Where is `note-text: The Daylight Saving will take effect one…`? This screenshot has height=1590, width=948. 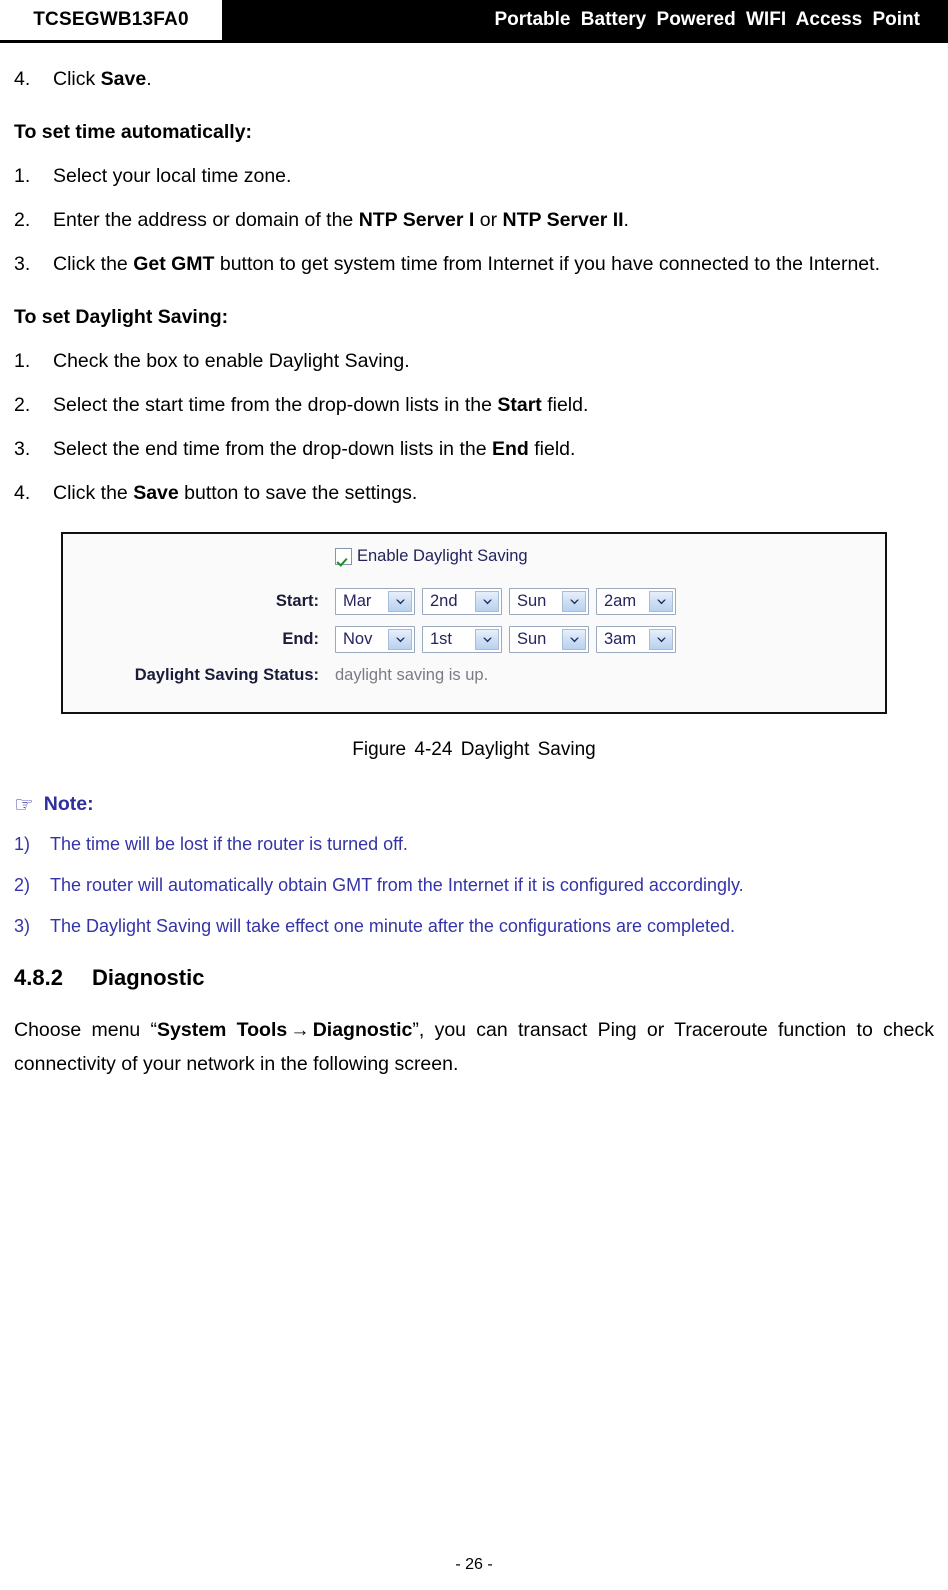
note-text: The Daylight Saving will take effect one… is located at coordinates (393, 926).